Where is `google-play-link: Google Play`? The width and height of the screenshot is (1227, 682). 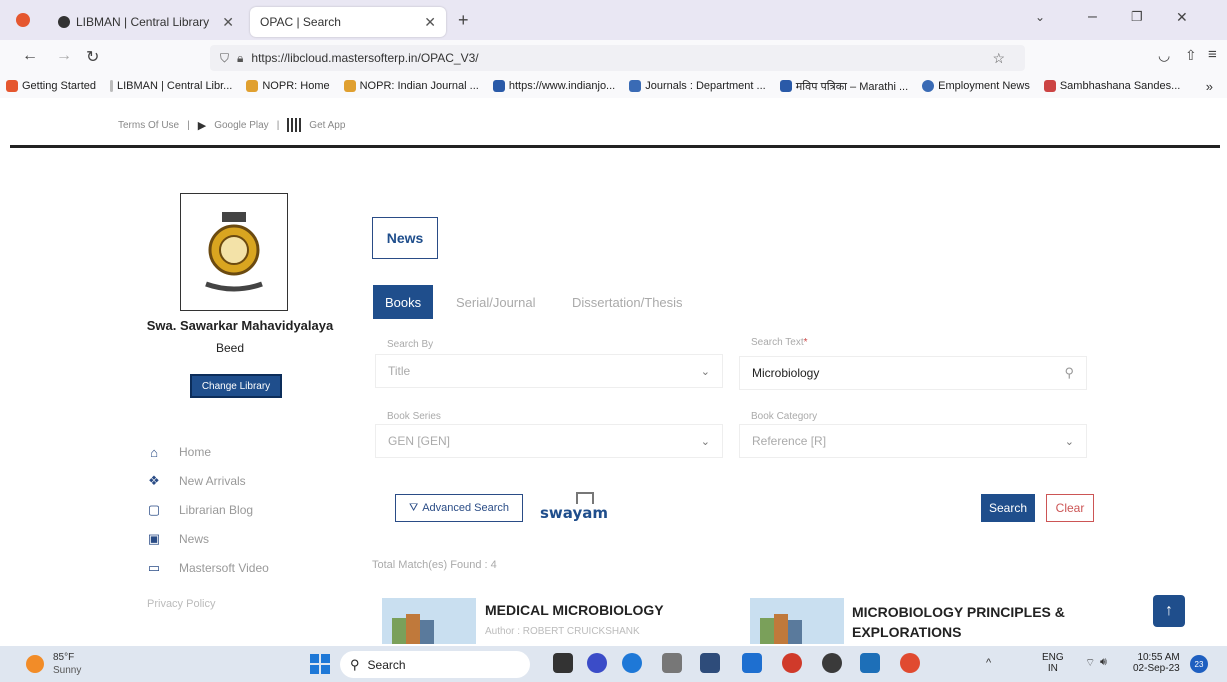 google-play-link: Google Play is located at coordinates (241, 125).